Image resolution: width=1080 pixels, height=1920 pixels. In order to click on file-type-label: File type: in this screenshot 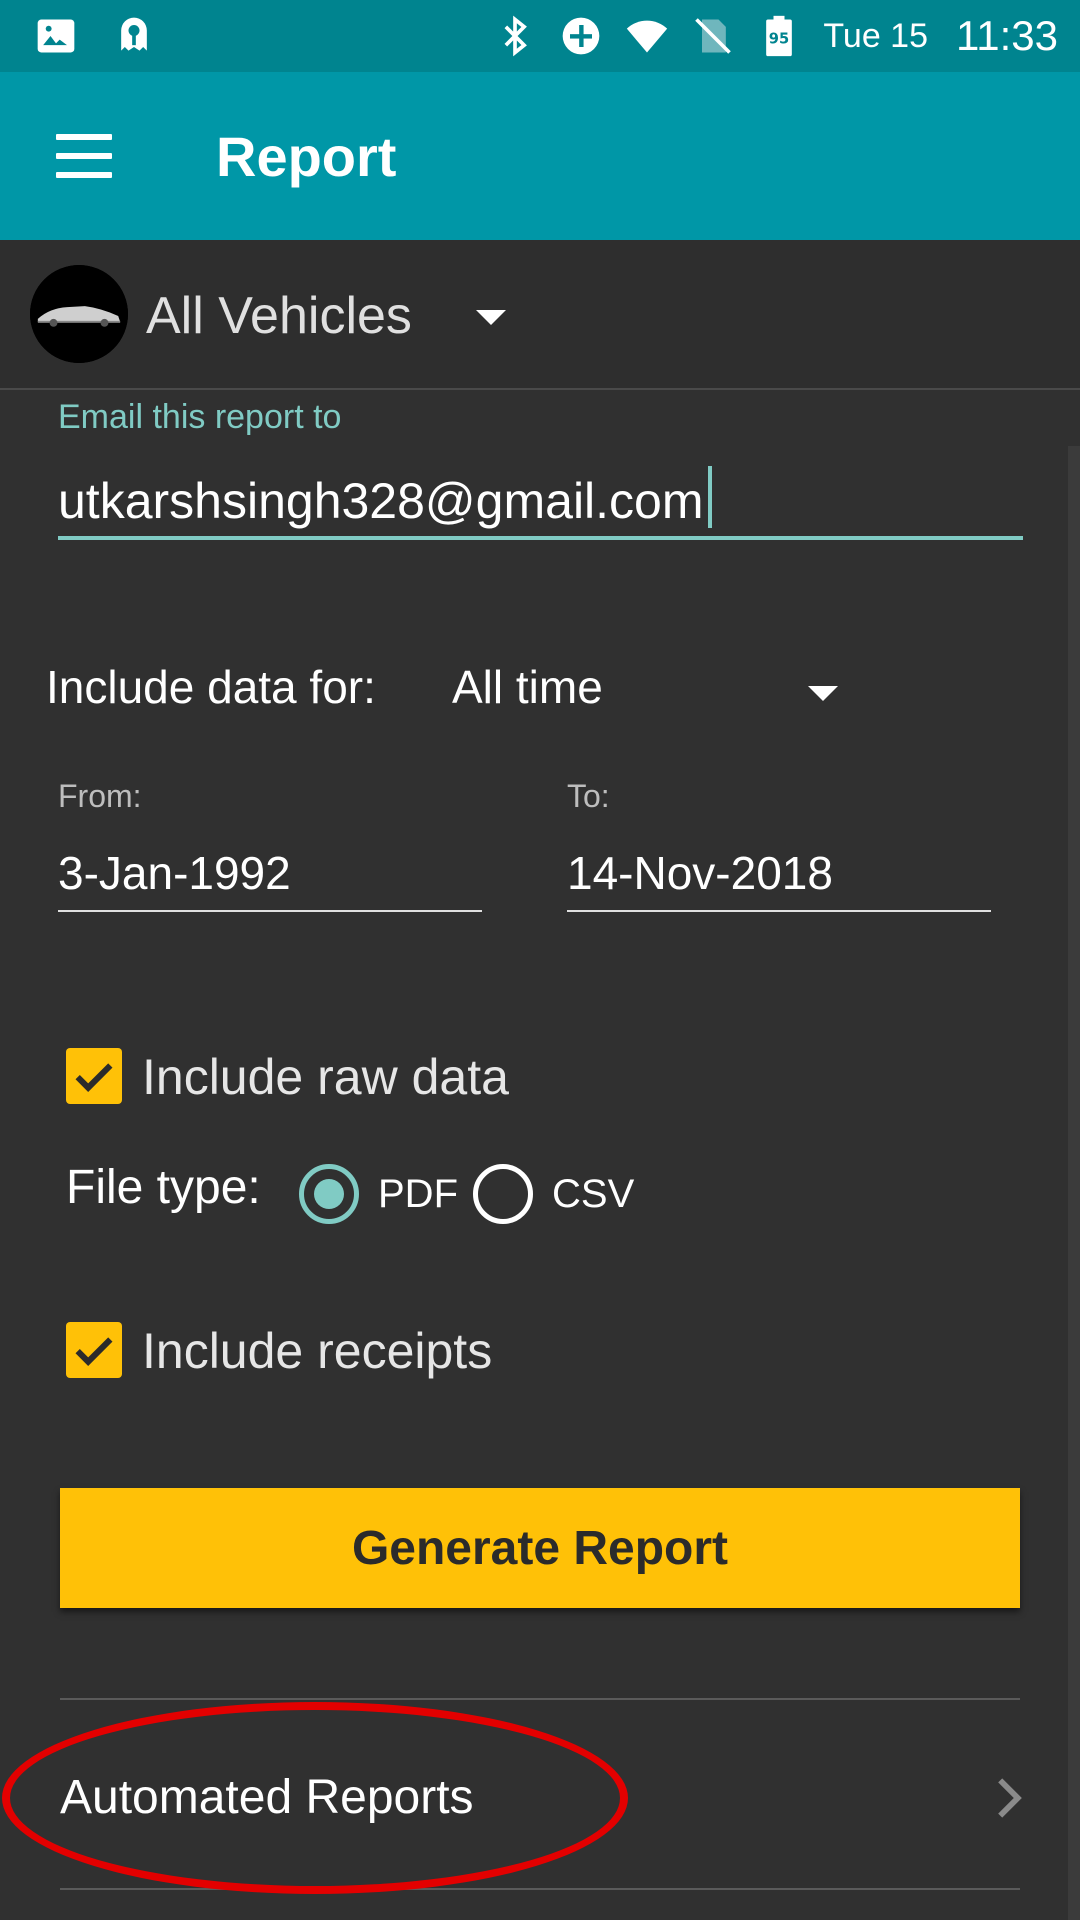, I will do `click(163, 1187)`.